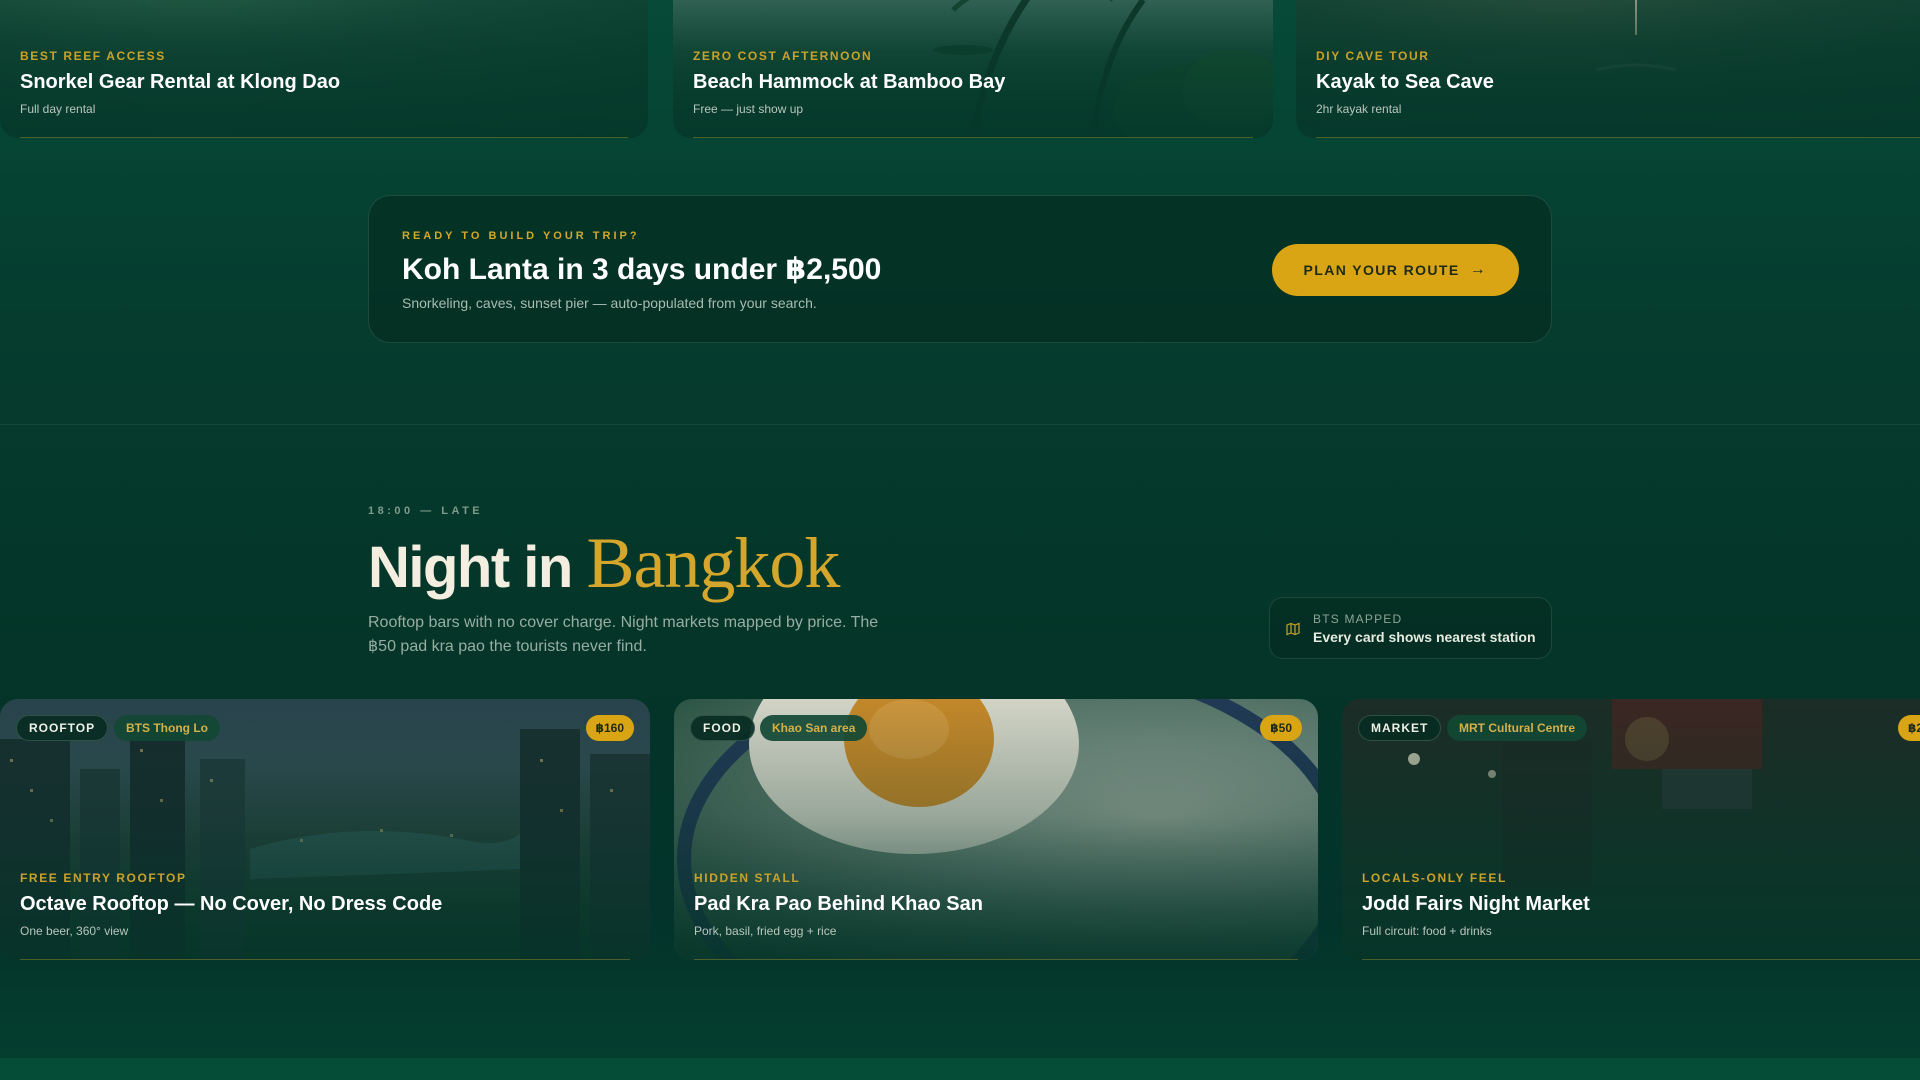 The height and width of the screenshot is (1080, 1920). I want to click on button-label: PLAN YOUR ROUTE, so click(1381, 270).